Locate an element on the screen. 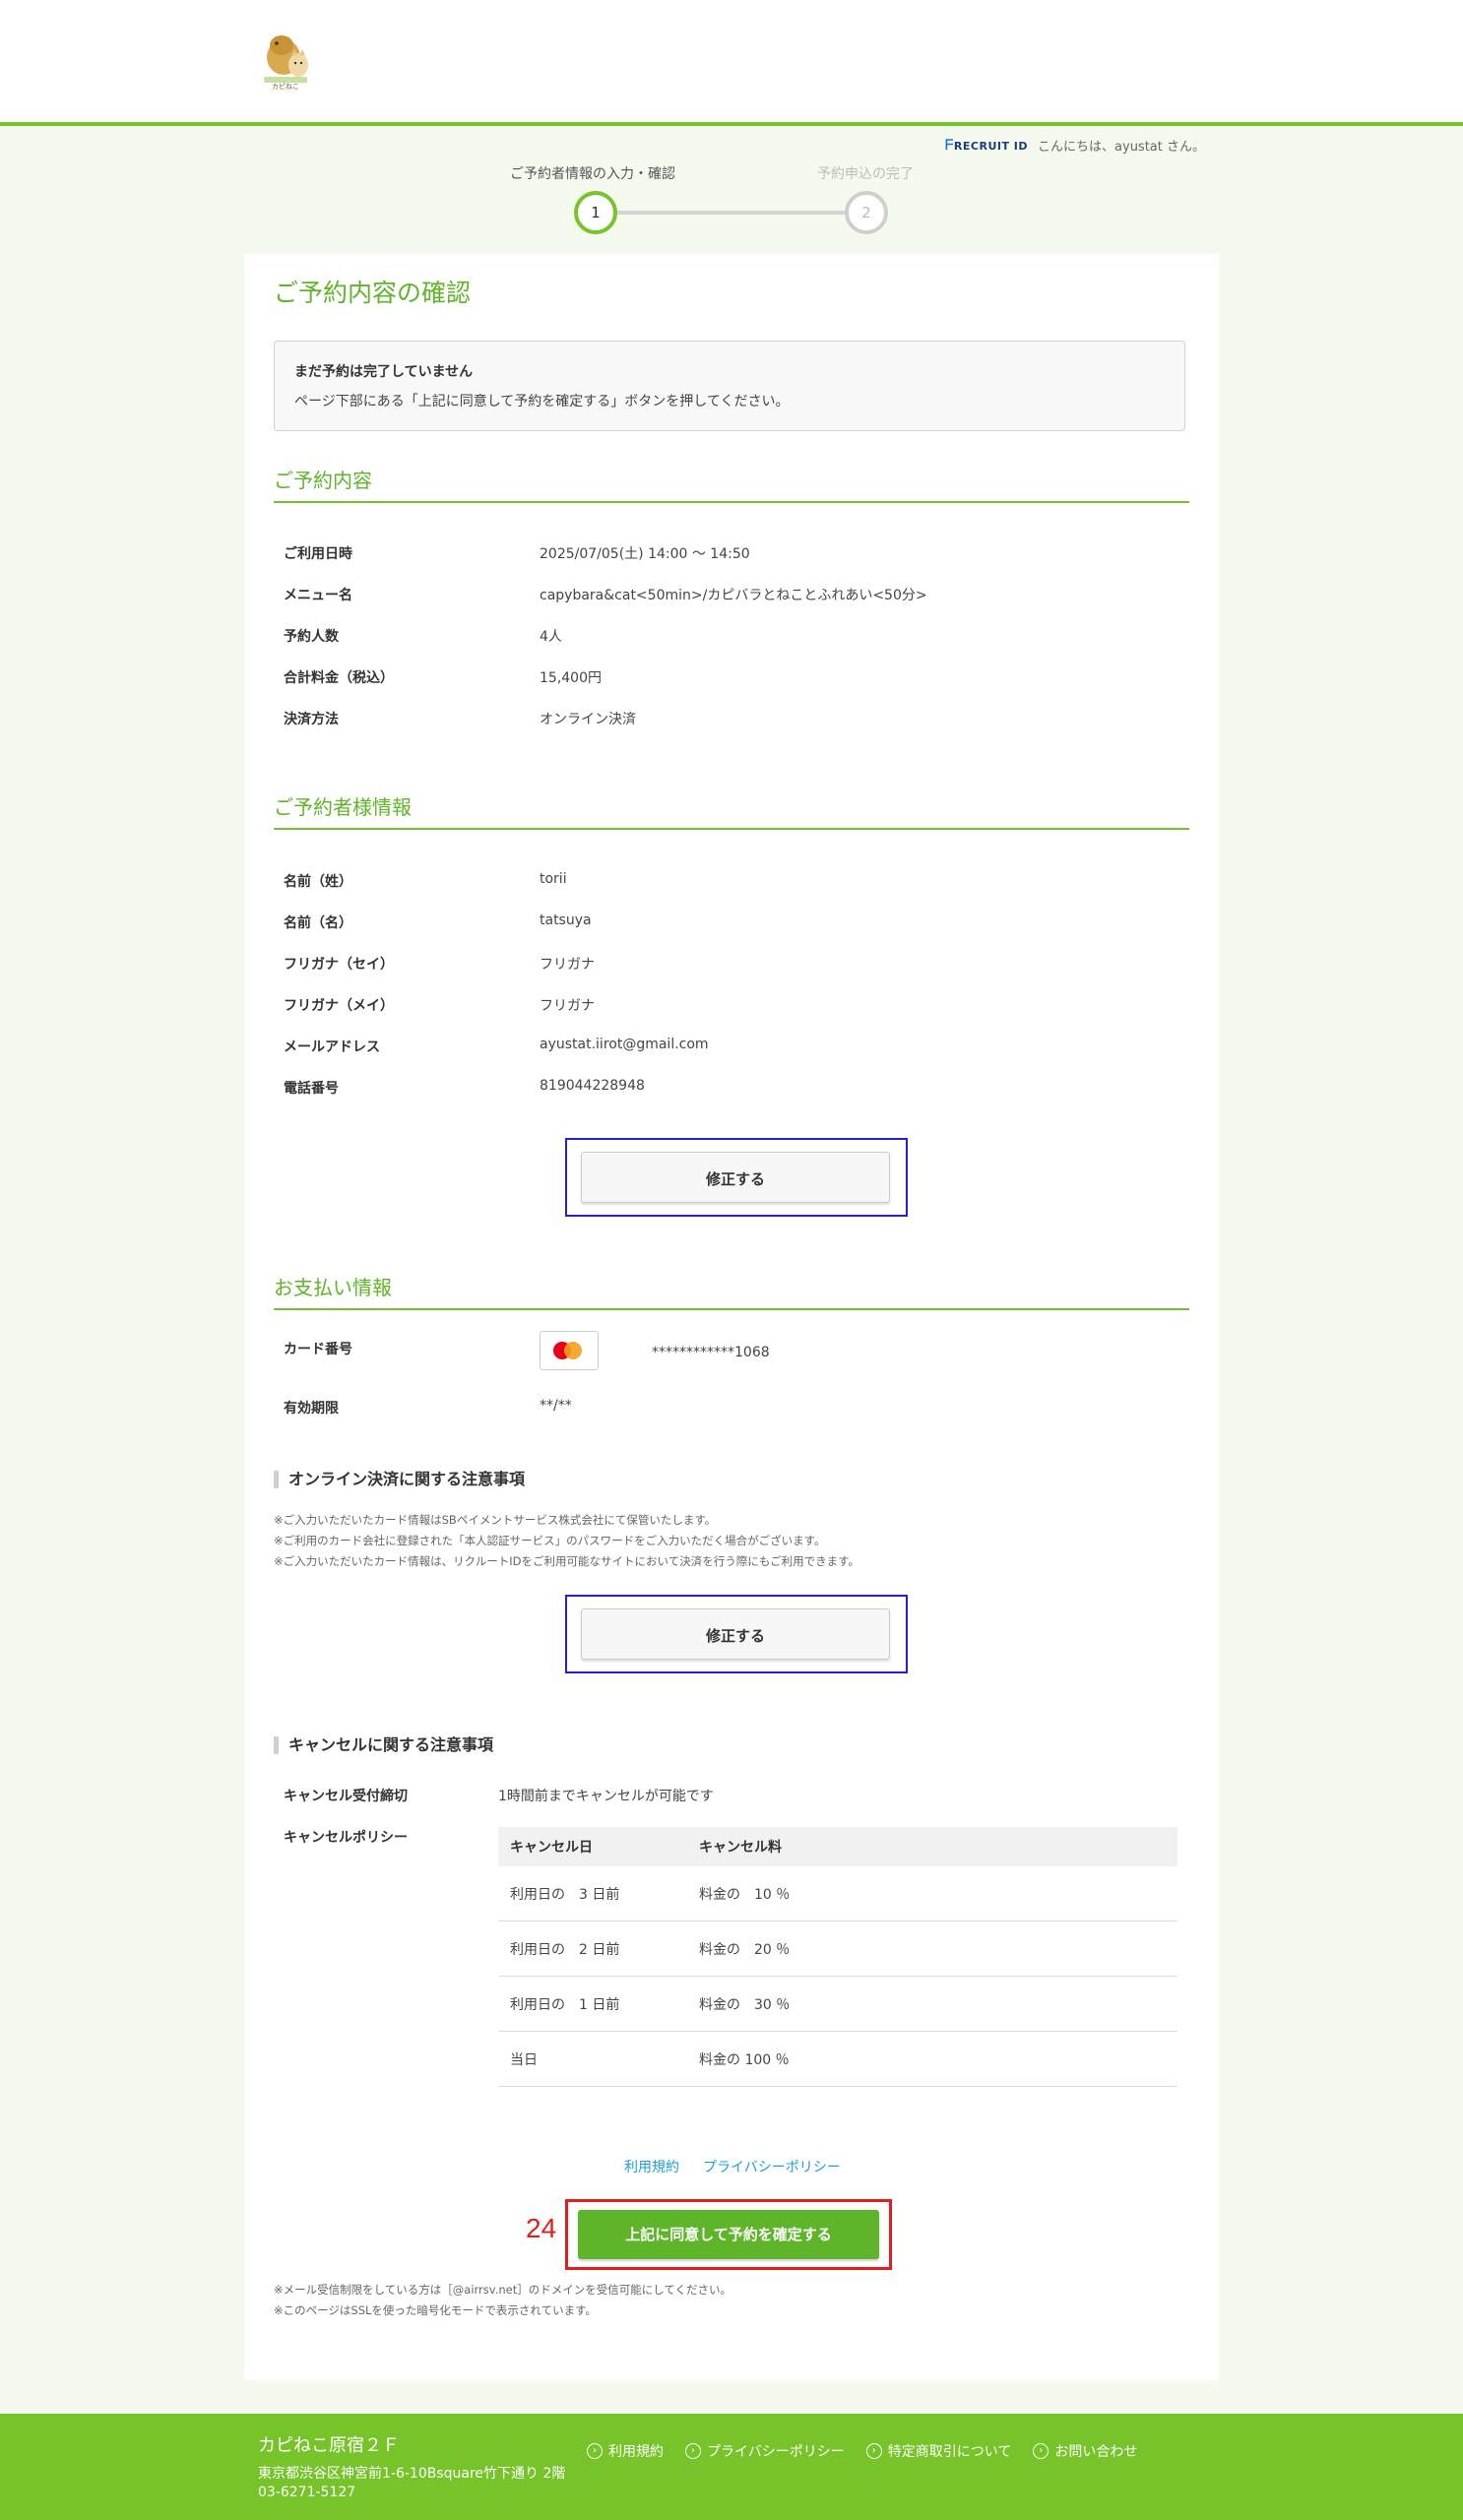 The width and height of the screenshot is (1463, 2520). recruit-id-bar: ᖴRECRUIT ID こんにちは、ayustat さん。 is located at coordinates (1075, 146).